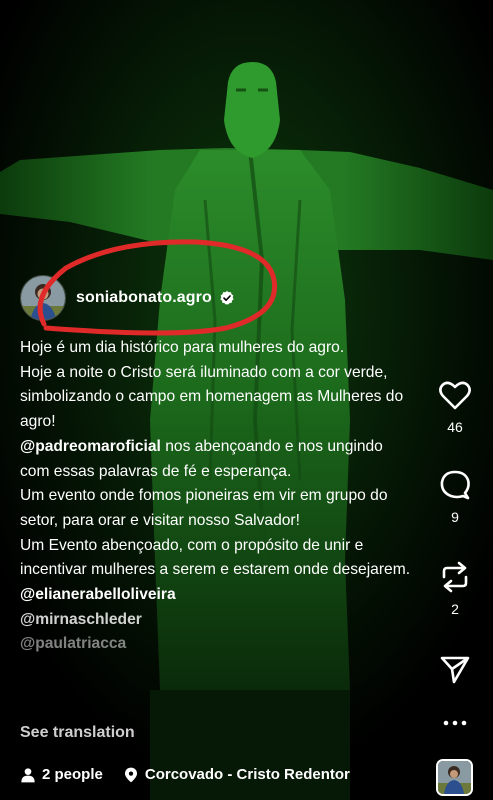 The image size is (493, 800). I want to click on see-translation-link: See translation, so click(77, 733).